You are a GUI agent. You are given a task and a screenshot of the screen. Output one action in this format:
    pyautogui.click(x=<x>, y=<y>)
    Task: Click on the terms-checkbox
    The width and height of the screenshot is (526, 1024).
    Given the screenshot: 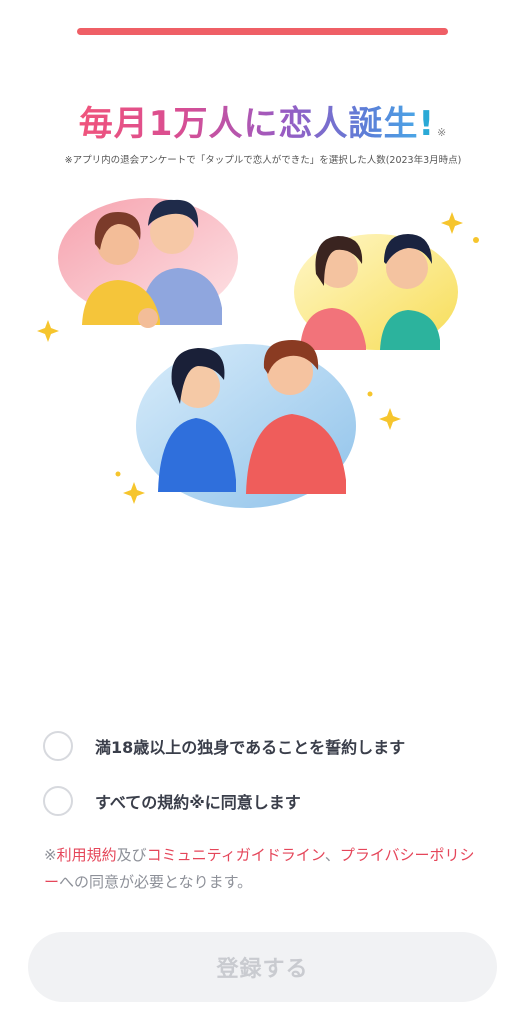 What is the action you would take?
    pyautogui.click(x=58, y=801)
    